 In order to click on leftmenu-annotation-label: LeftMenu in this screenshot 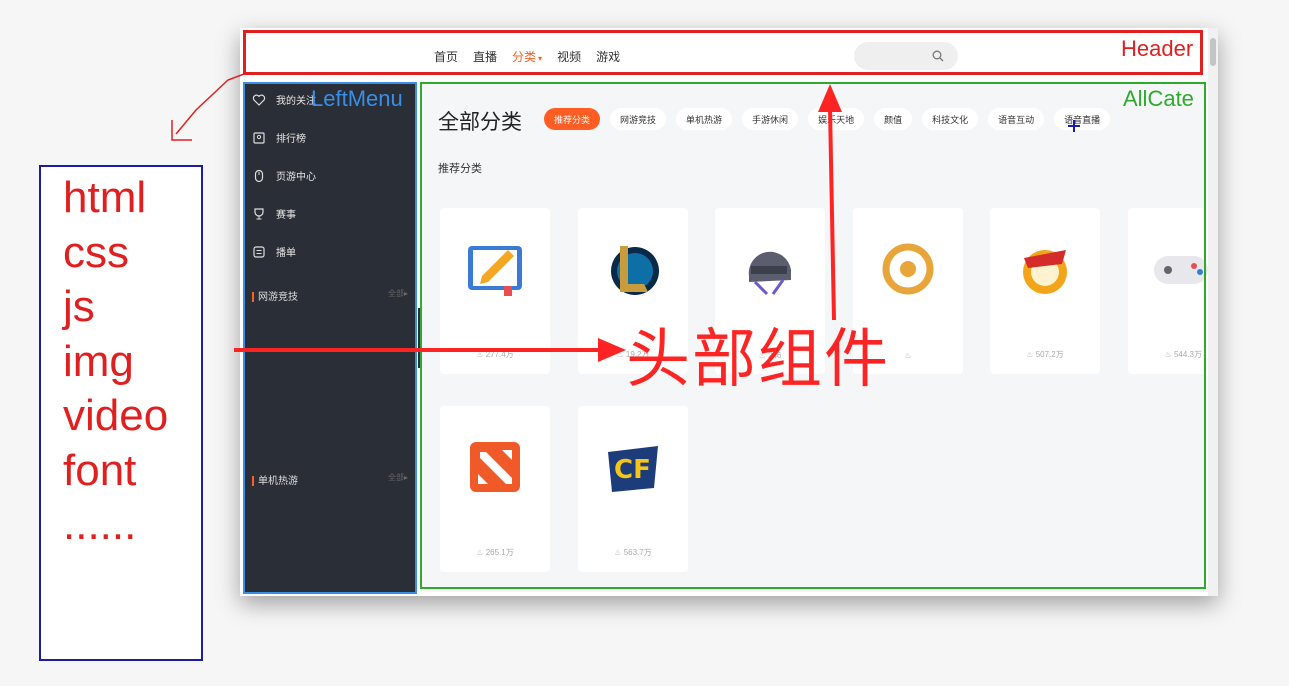, I will do `click(357, 98)`.